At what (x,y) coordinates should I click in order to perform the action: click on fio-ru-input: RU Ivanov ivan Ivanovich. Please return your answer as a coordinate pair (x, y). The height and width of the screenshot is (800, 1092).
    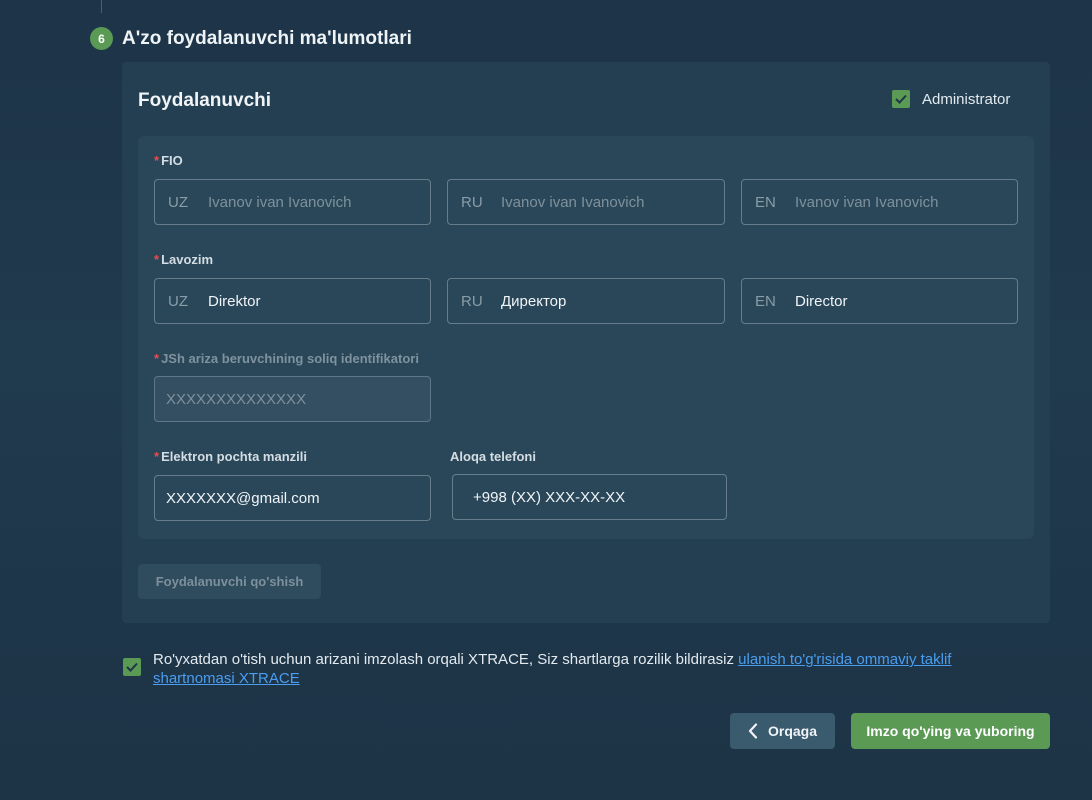
    Looking at the image, I should click on (586, 202).